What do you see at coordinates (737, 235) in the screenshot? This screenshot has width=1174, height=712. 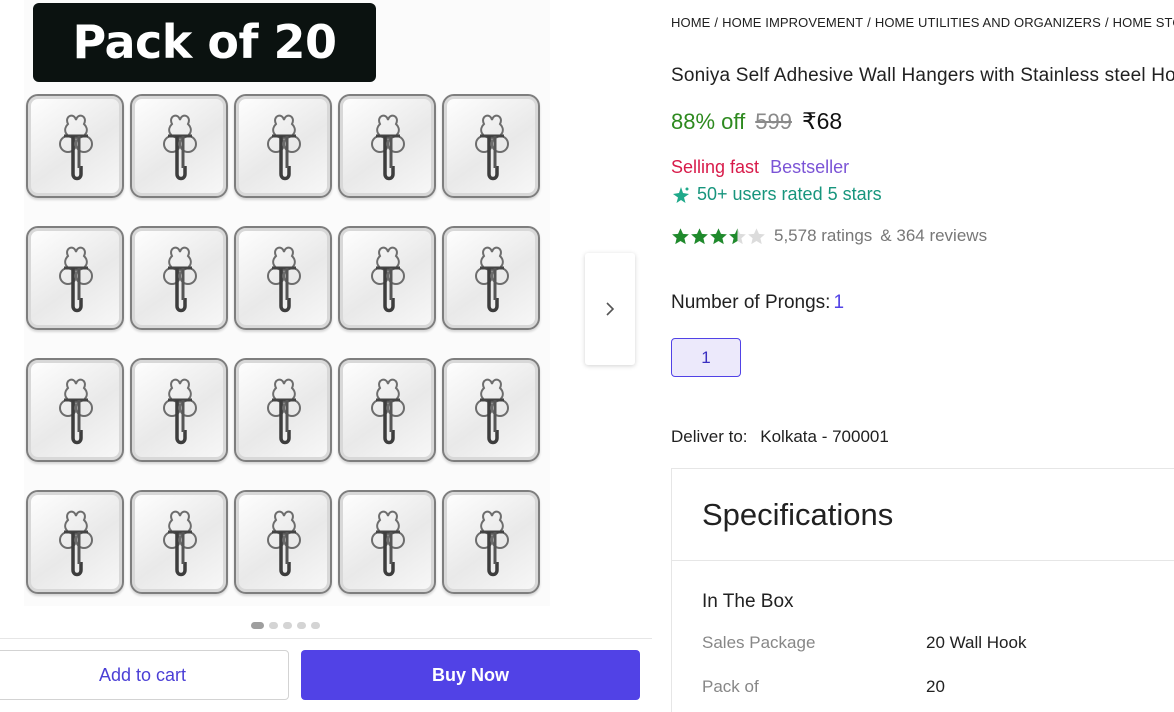 I see `star-half-icon` at bounding box center [737, 235].